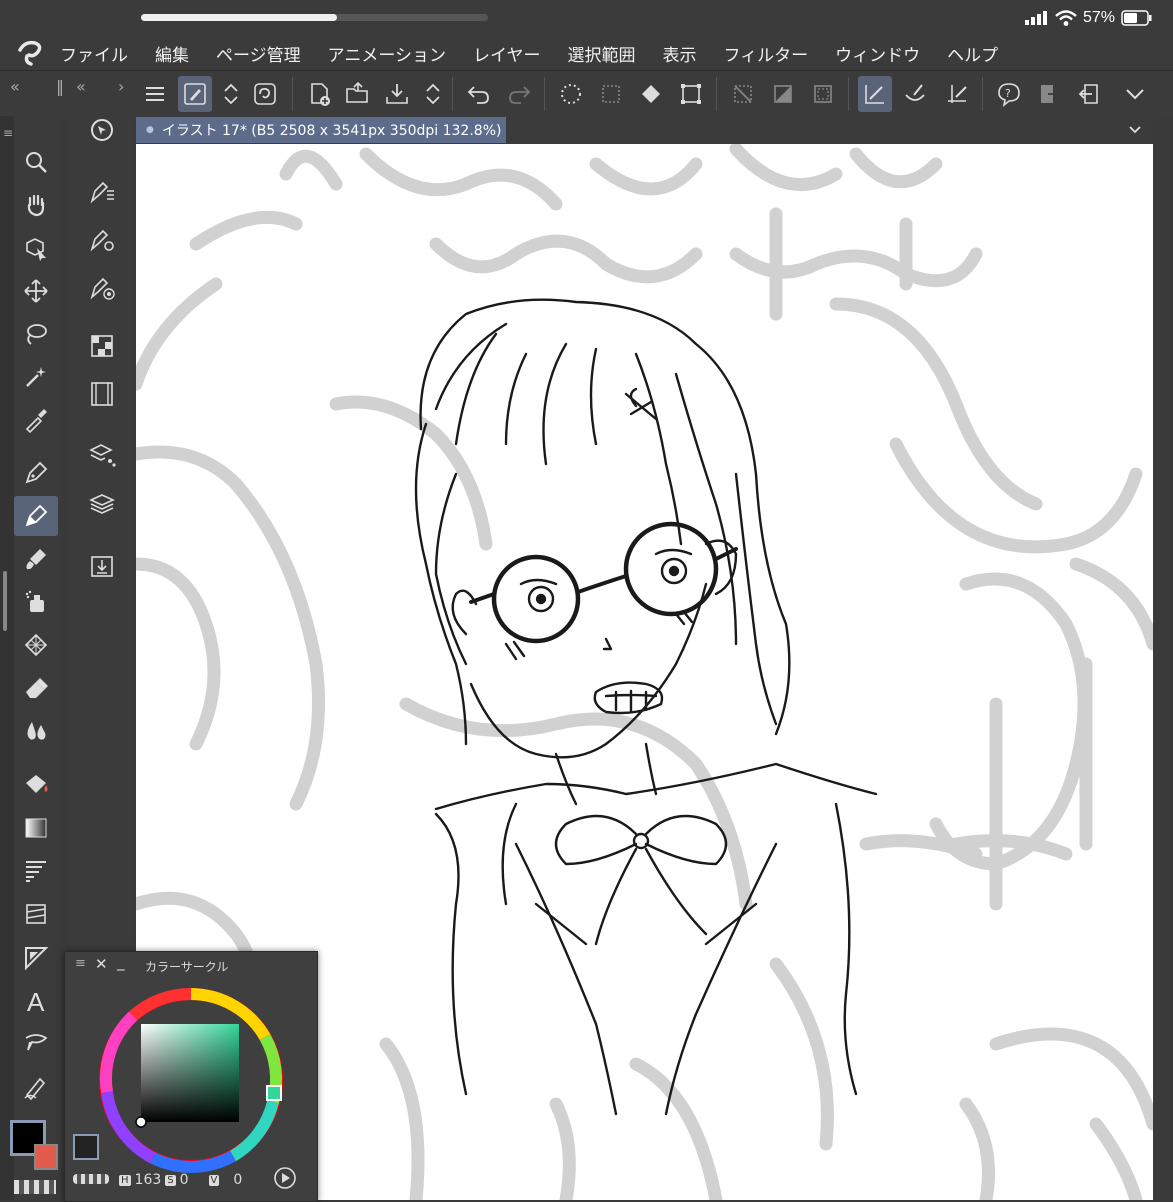 The width and height of the screenshot is (1173, 1202). I want to click on palette-transparent-toggle, so click(91, 1179).